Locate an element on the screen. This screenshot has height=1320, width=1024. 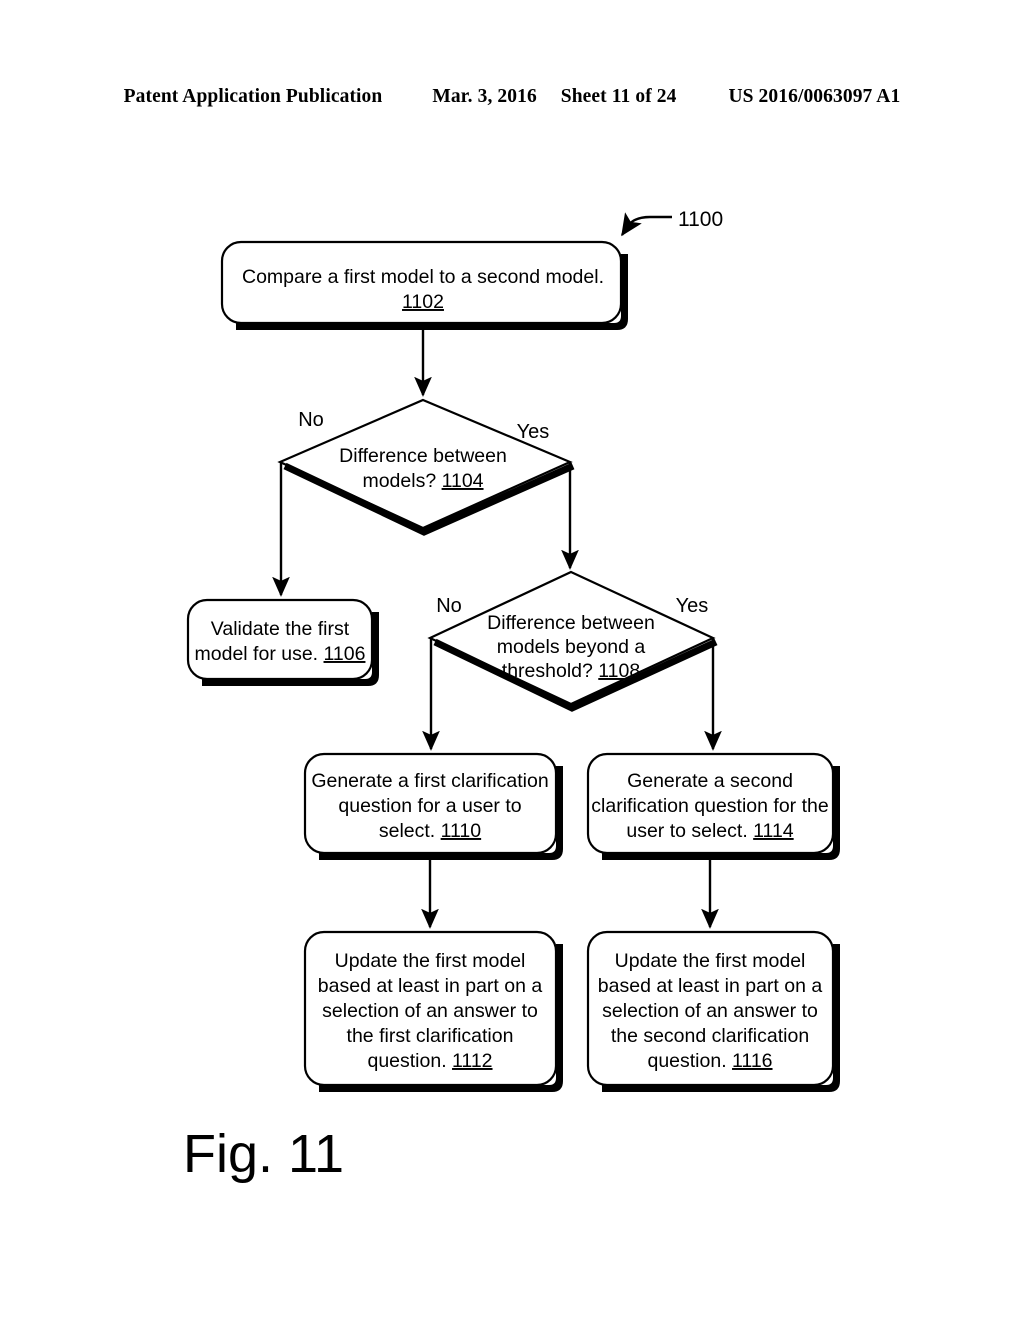
node-1110-ref: 1110 is located at coordinates (461, 831).